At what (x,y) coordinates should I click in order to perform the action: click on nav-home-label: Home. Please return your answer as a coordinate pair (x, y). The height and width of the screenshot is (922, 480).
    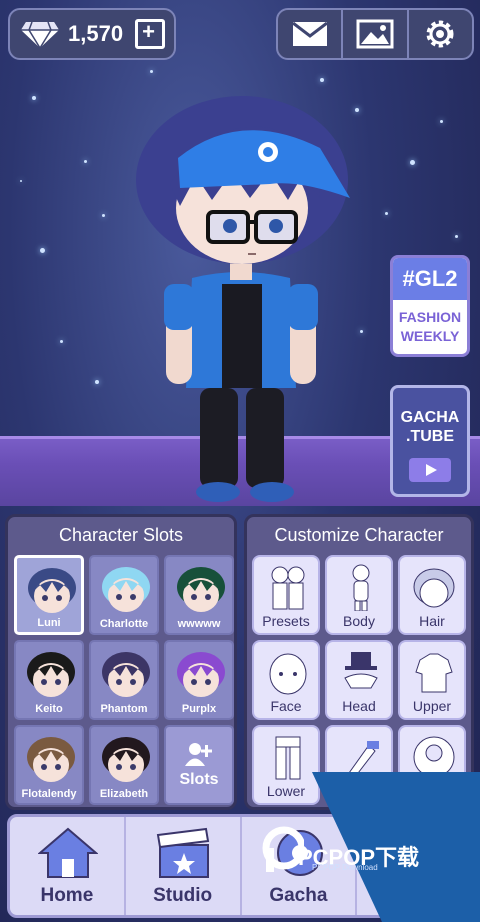
    Looking at the image, I should click on (67, 895).